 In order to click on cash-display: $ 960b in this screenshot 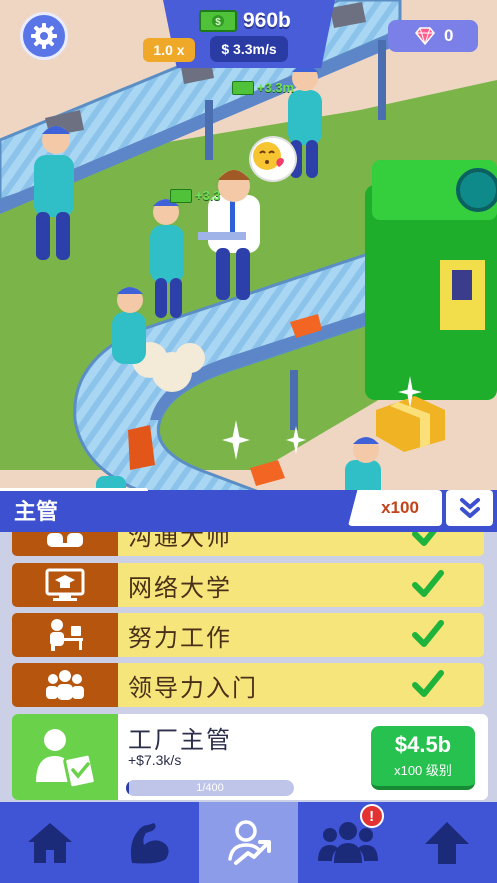, I will do `click(245, 21)`.